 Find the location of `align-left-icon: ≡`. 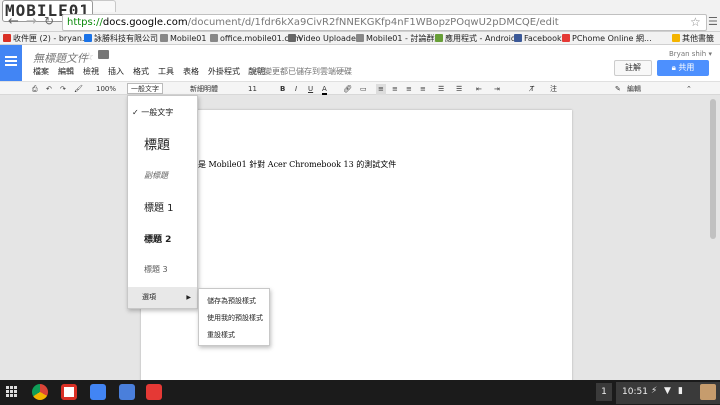

align-left-icon: ≡ is located at coordinates (381, 89).